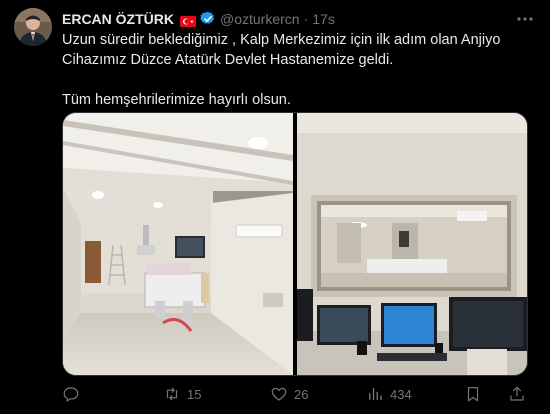 The image size is (550, 414). What do you see at coordinates (260, 19) in the screenshot?
I see `author-handle: @ozturkercn` at bounding box center [260, 19].